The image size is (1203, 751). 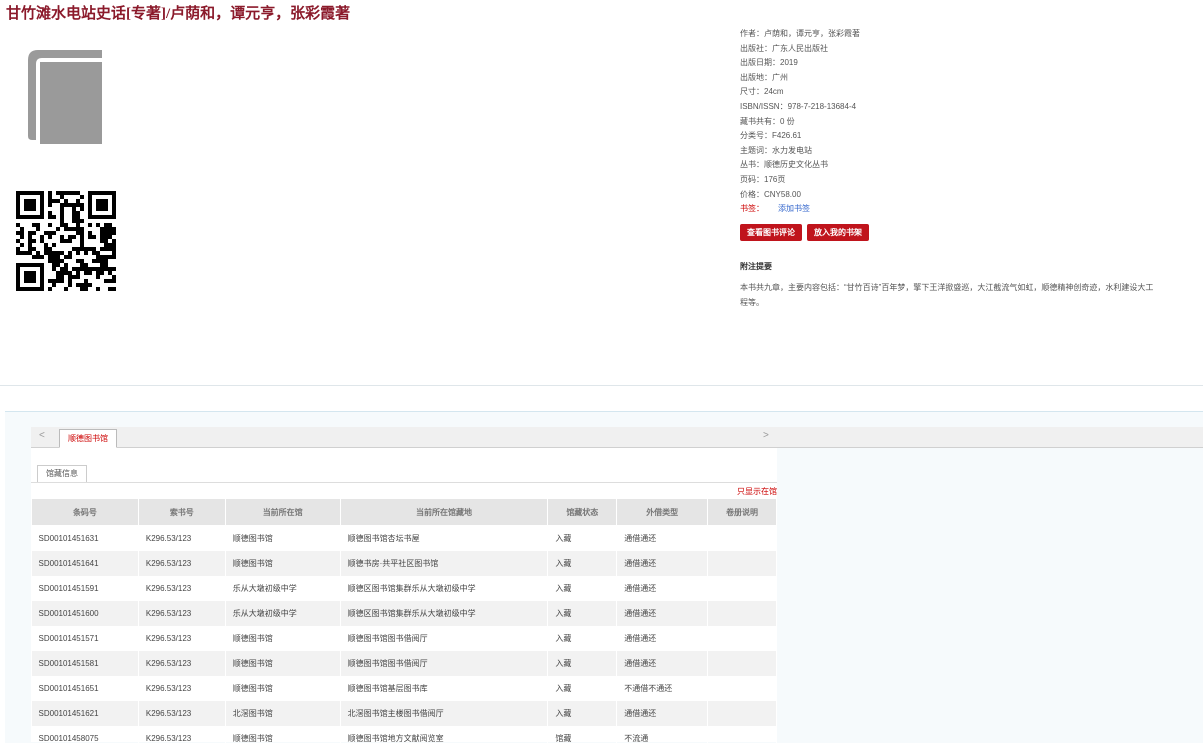 I want to click on subtab-divider, so click(x=404, y=482).